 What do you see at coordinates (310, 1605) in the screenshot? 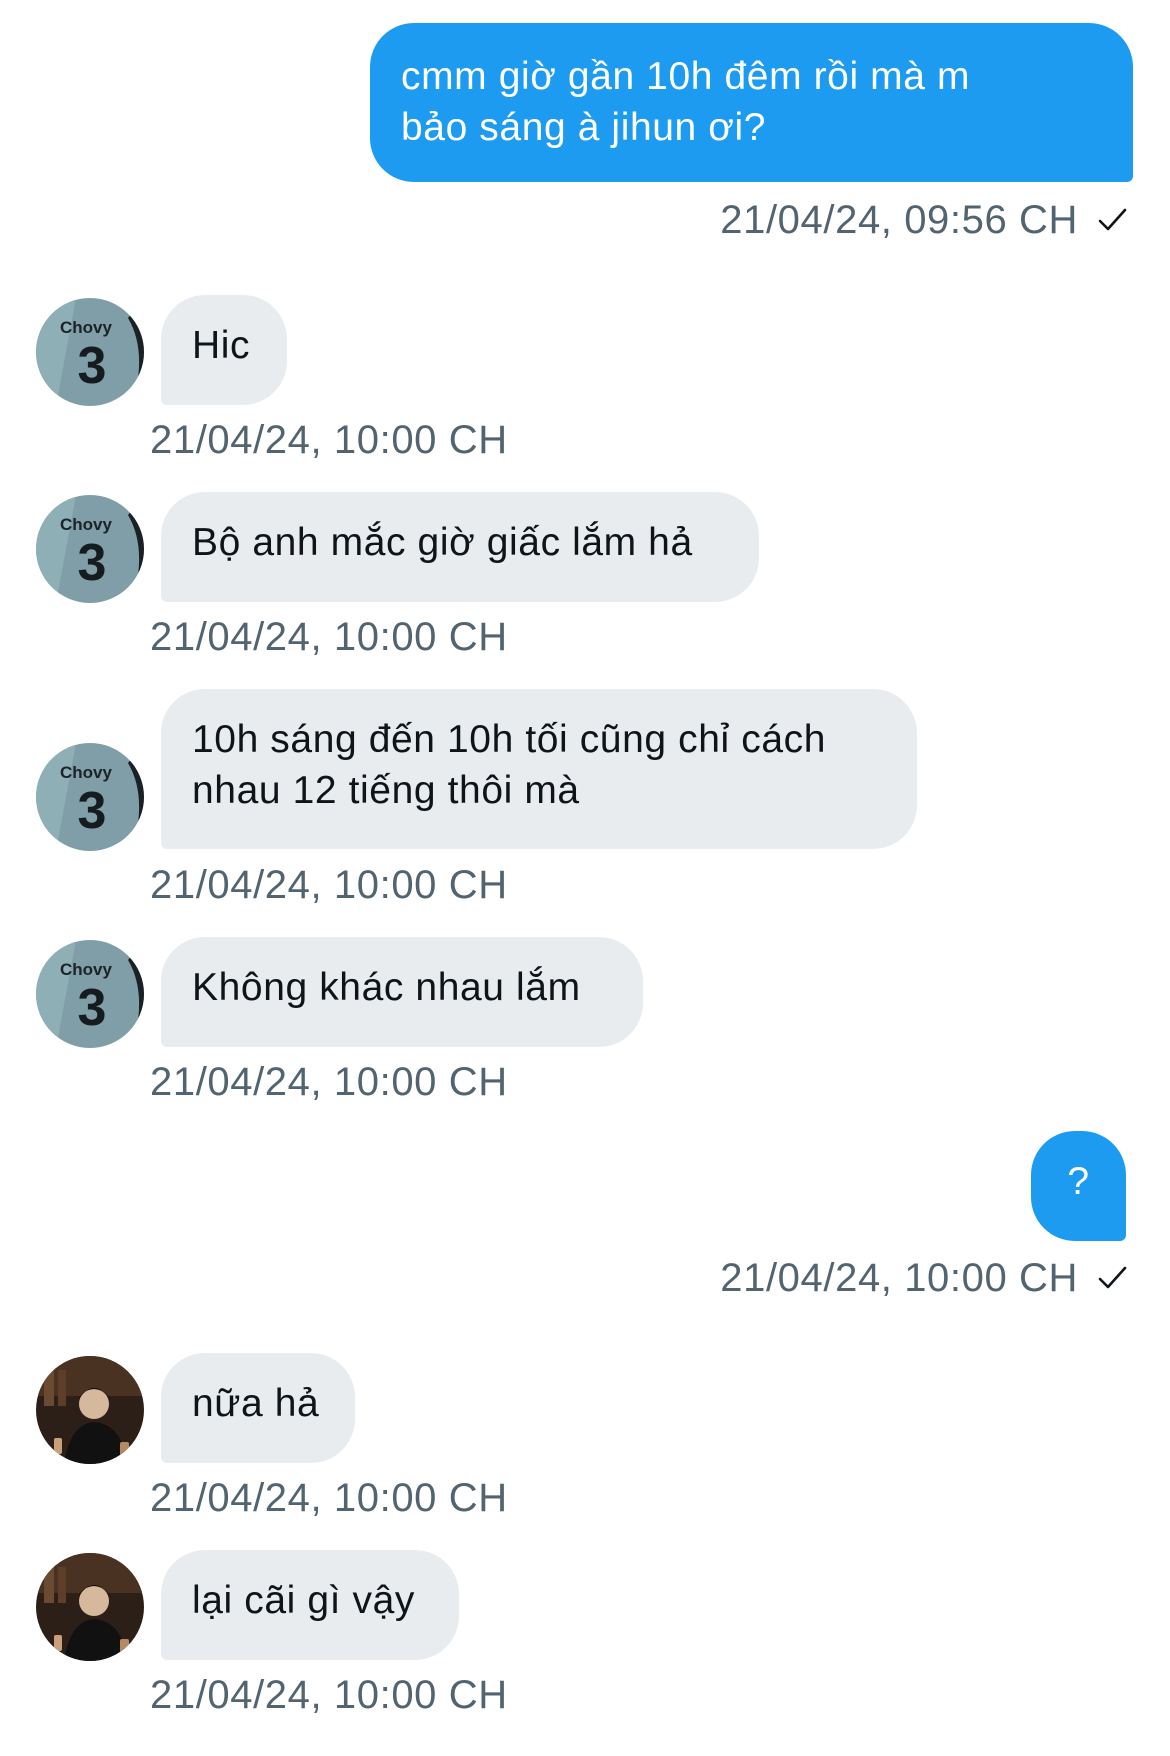
I see `incoming-message-bubble: lại cãi gì vậy` at bounding box center [310, 1605].